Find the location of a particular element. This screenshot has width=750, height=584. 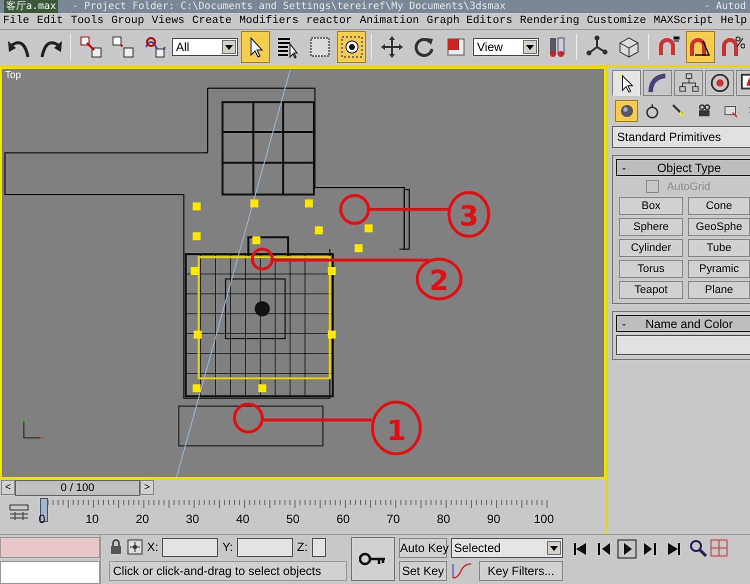

menu-item: Help is located at coordinates (733, 21).